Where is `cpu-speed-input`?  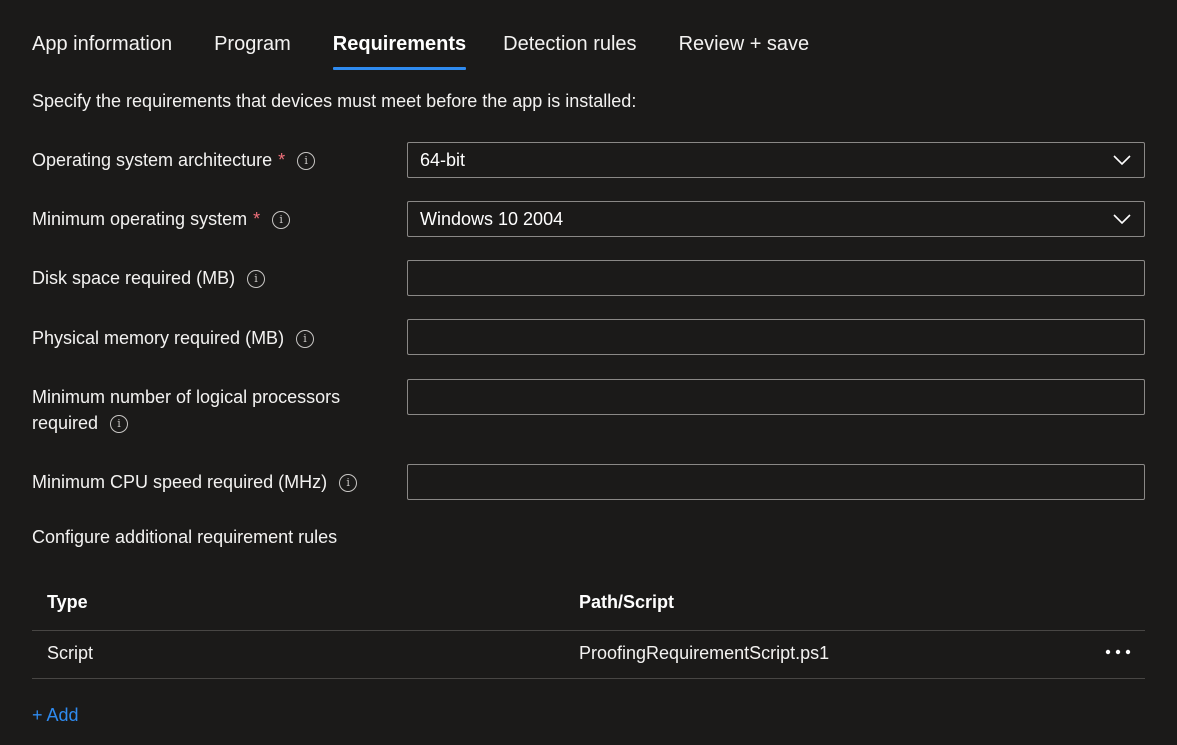
cpu-speed-input is located at coordinates (776, 482).